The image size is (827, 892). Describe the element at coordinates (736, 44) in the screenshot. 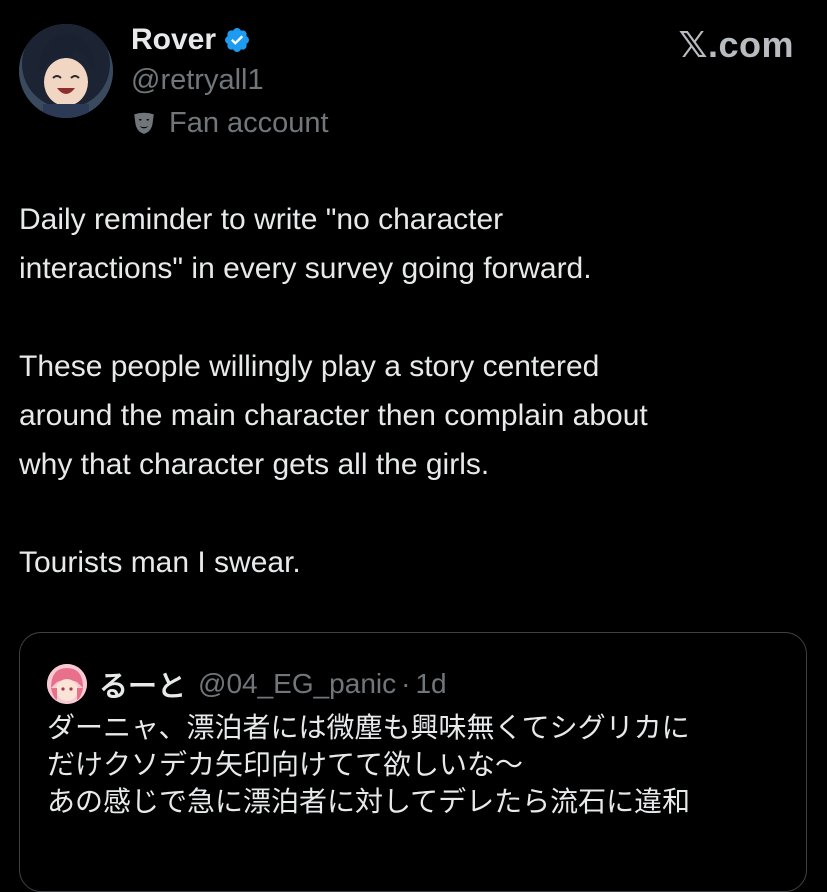

I see `x-com-watermark: 𝕏.com` at that location.